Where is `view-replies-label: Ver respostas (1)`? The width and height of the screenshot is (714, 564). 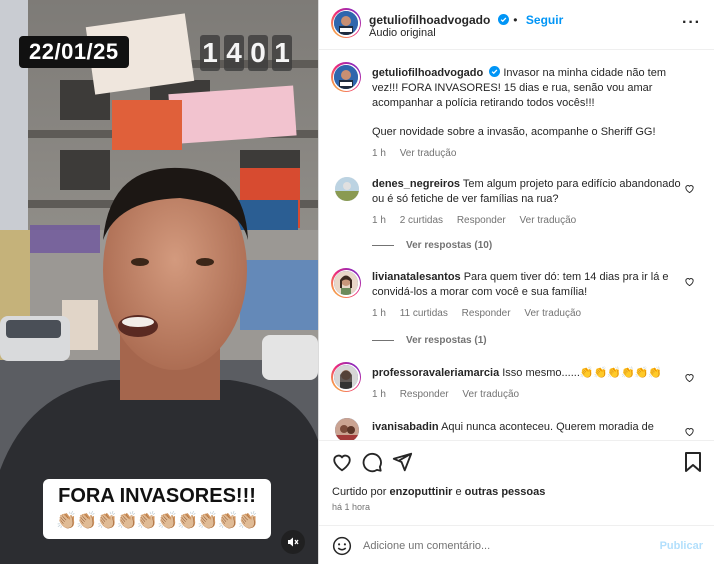 view-replies-label: Ver respostas (1) is located at coordinates (446, 340).